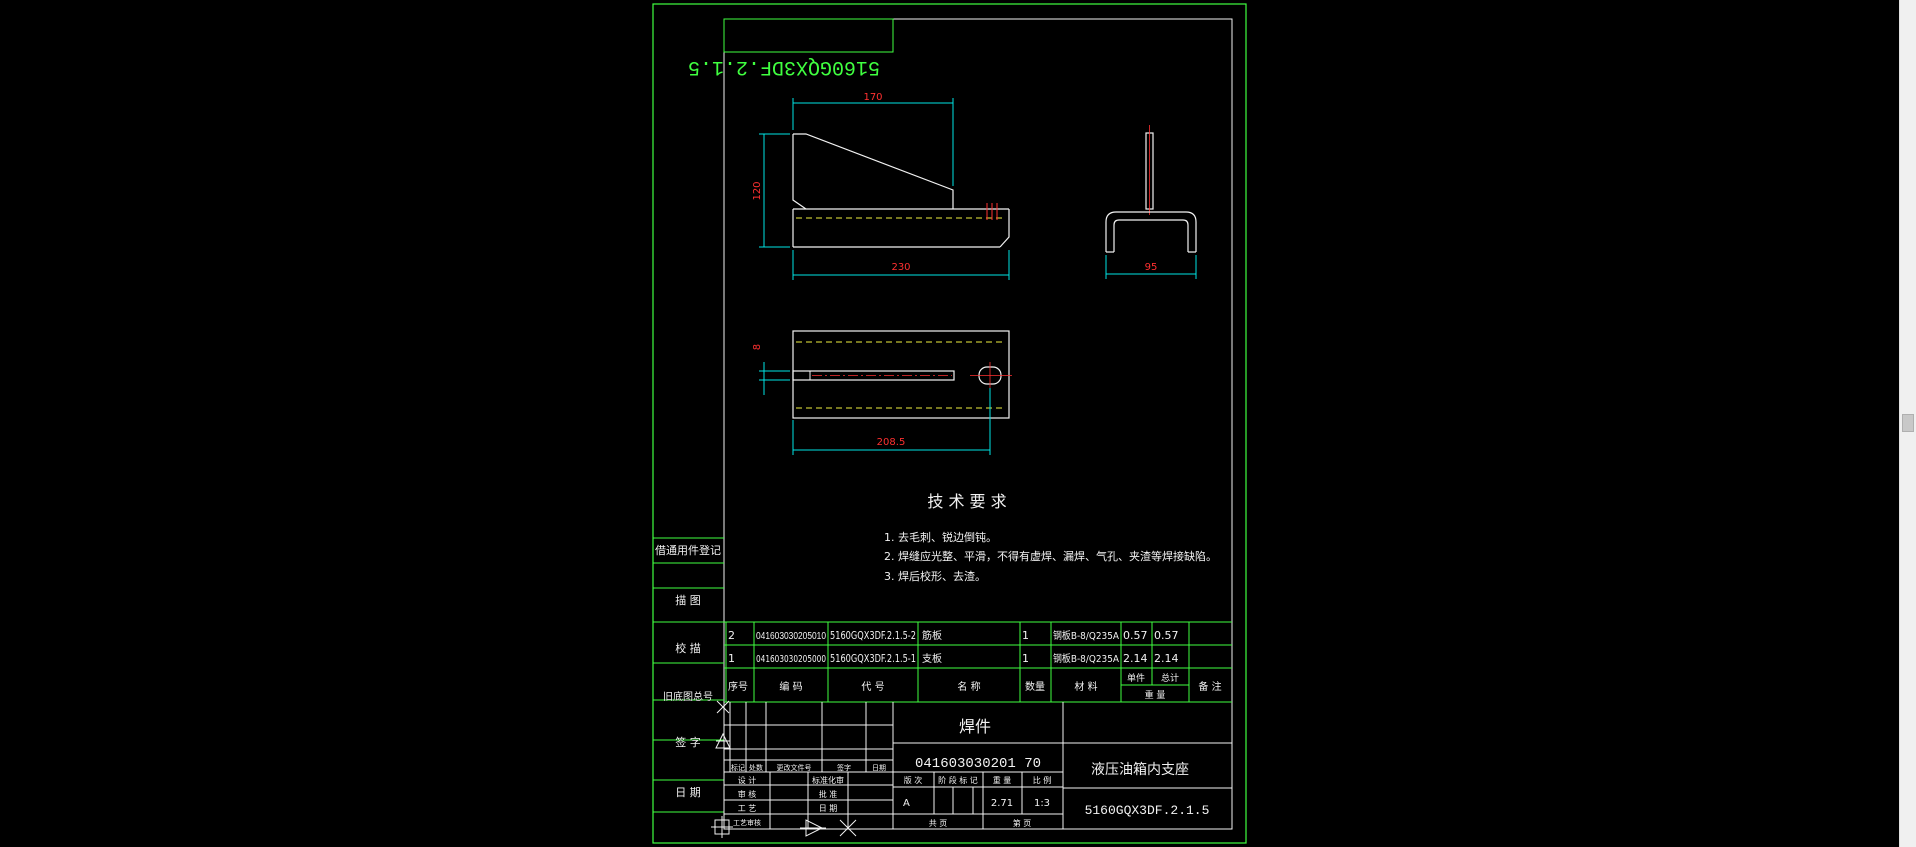  Describe the element at coordinates (873, 635) in the screenshot. I see `svg-text: 5160GQX3DF.2.1.5-2` at that location.